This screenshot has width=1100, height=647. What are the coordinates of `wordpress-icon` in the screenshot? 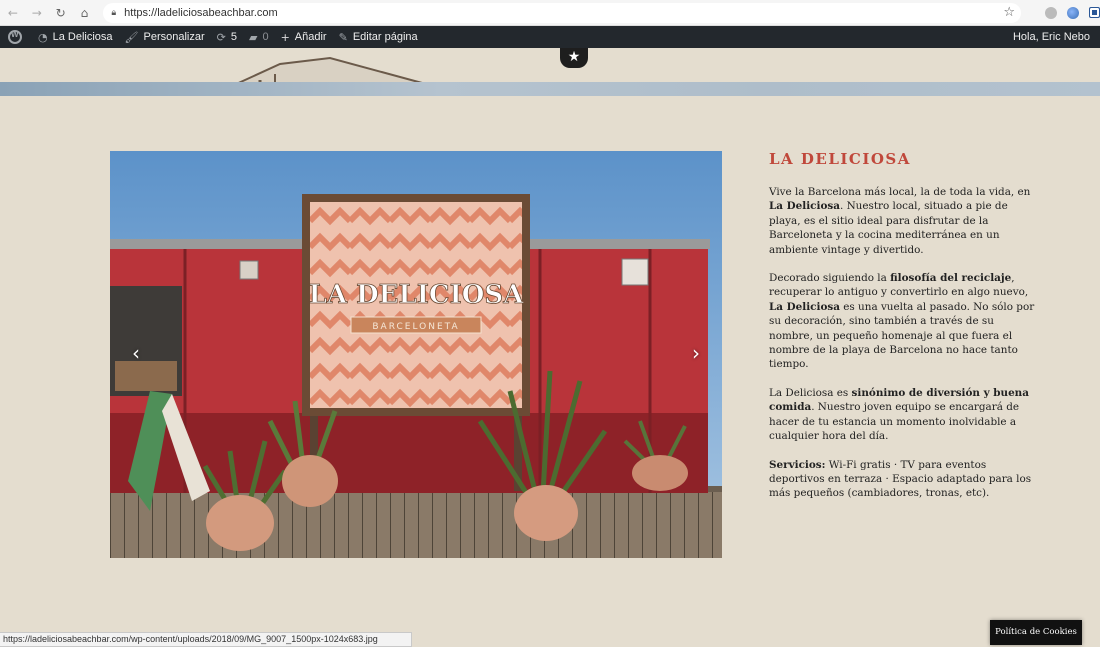 It's located at (15, 37).